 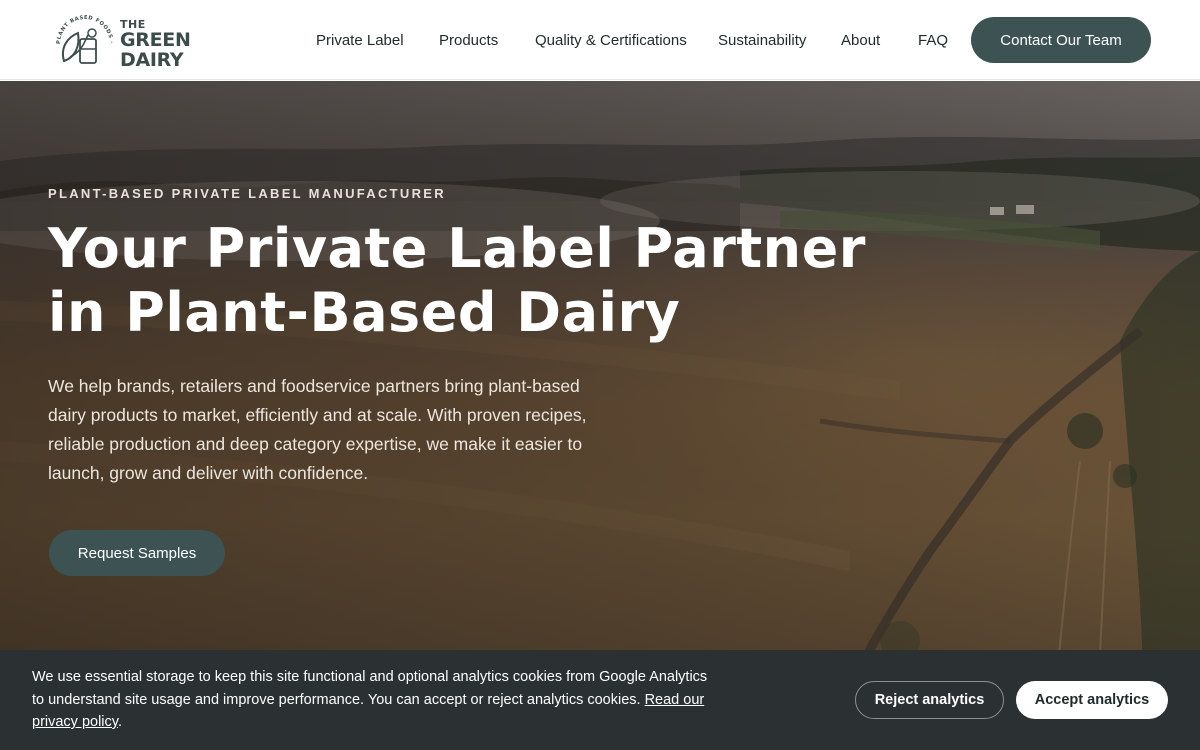 I want to click on hero-headline-line-1: Your Private Label Partner, so click(x=457, y=248).